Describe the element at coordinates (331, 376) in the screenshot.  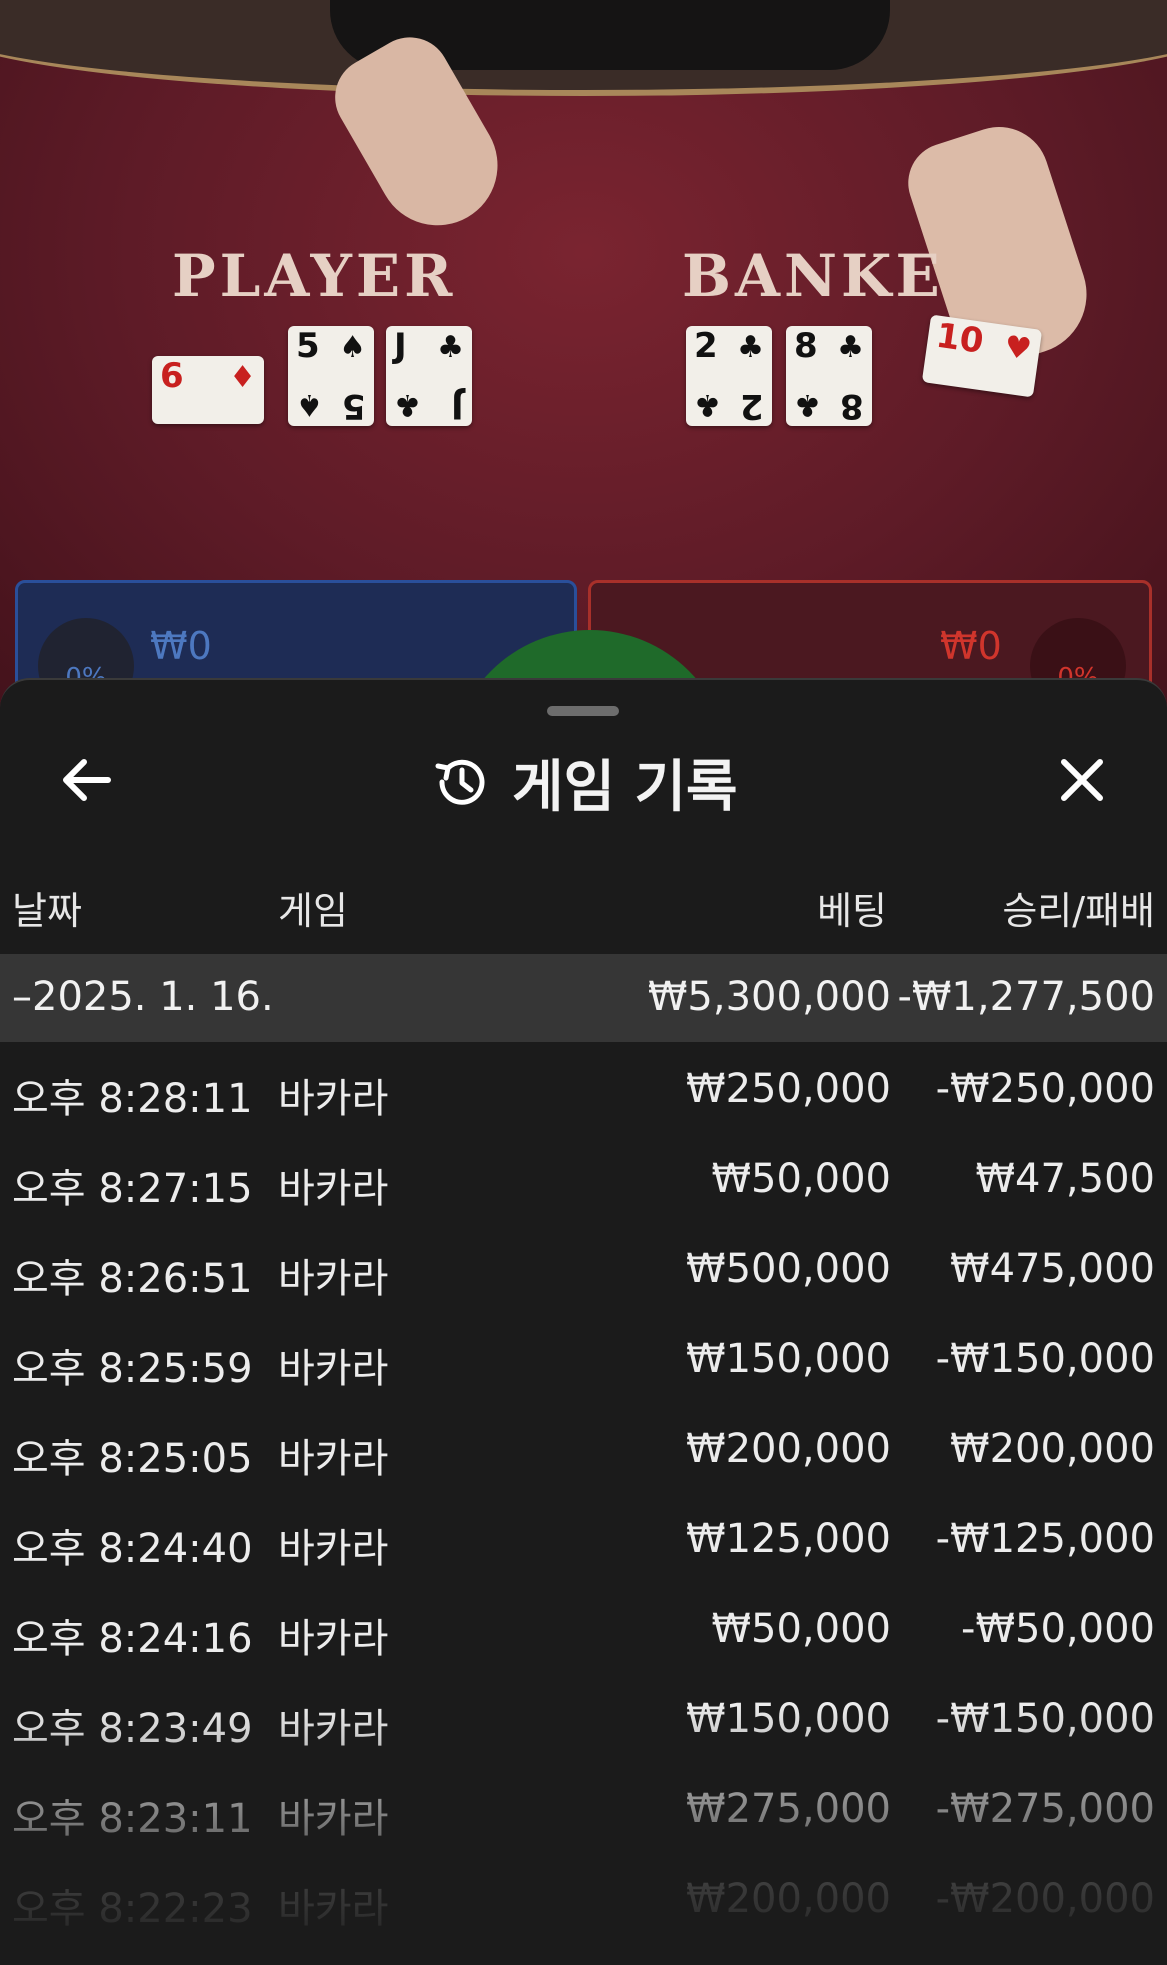
I see `player-card-2: 5 ♠ 5 ♠` at that location.